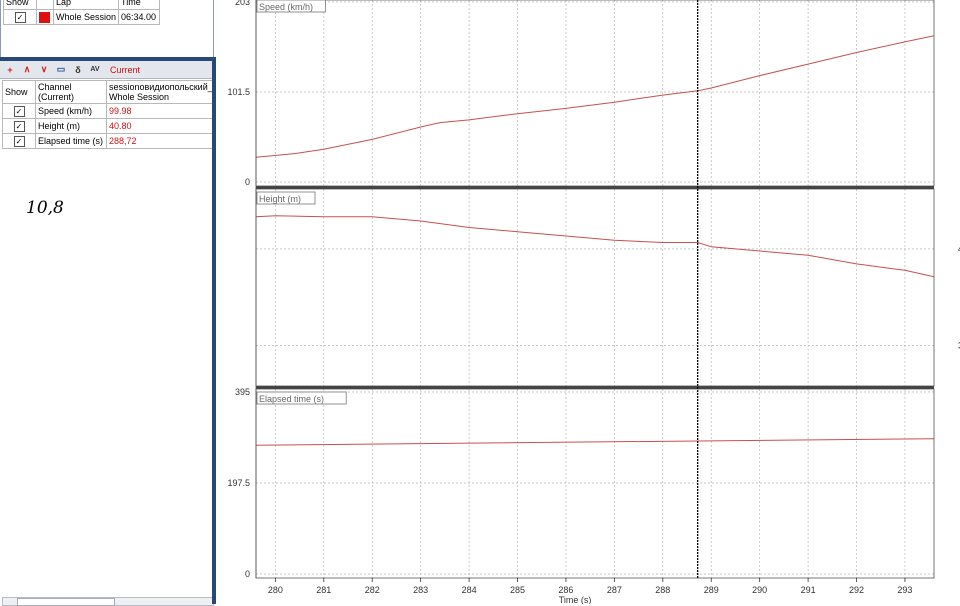 The width and height of the screenshot is (960, 606). Describe the element at coordinates (275, 590) in the screenshot. I see `x-tick-label: 280` at that location.